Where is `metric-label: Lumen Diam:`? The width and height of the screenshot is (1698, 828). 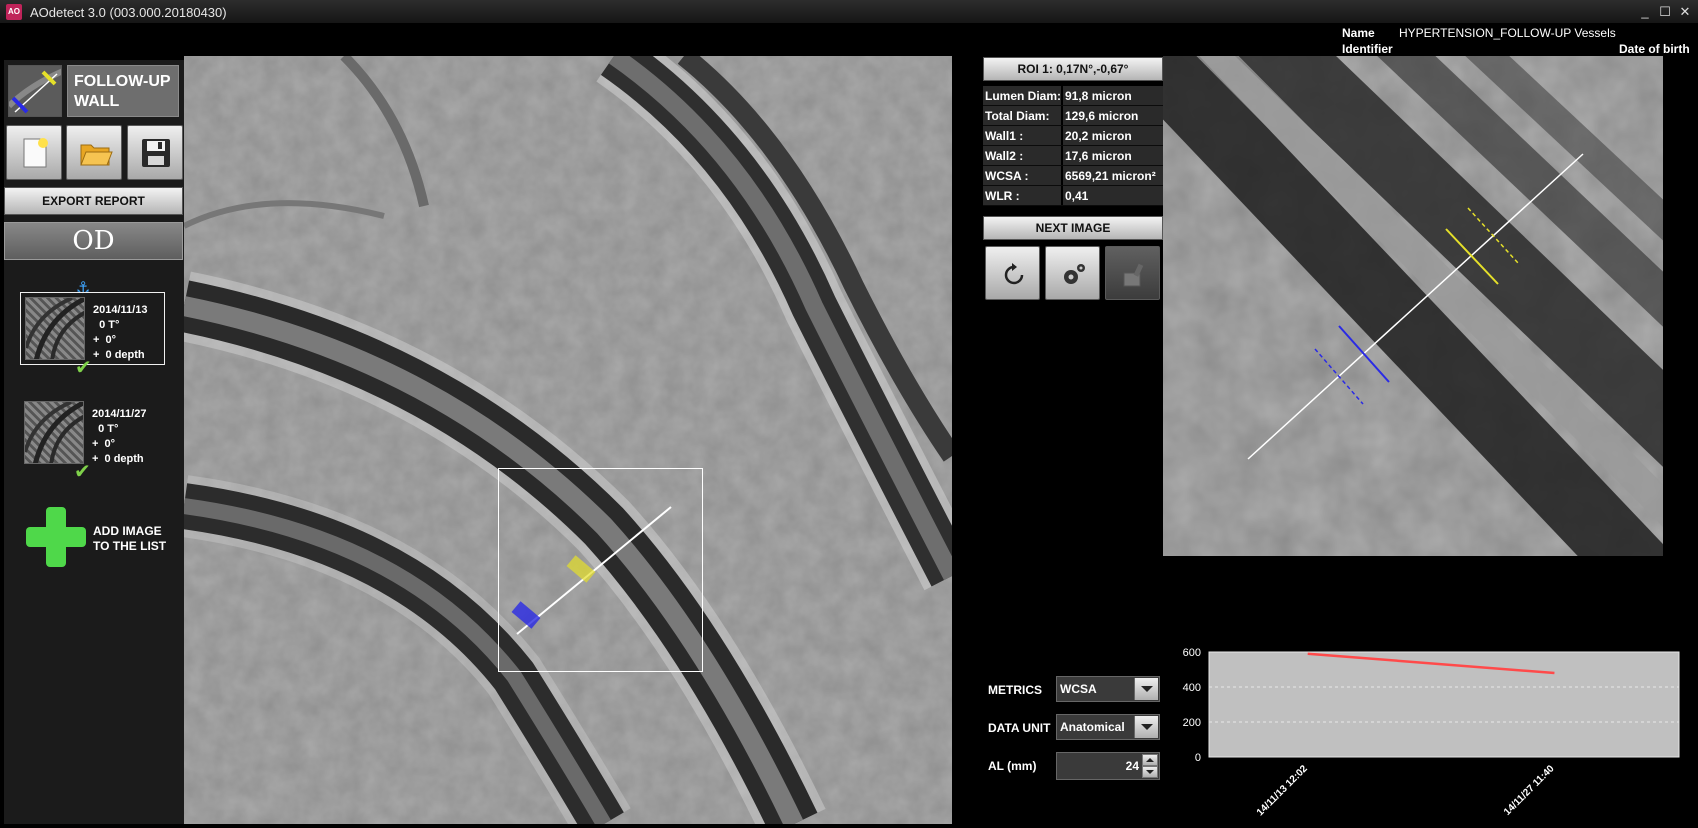 metric-label: Lumen Diam: is located at coordinates (1022, 95).